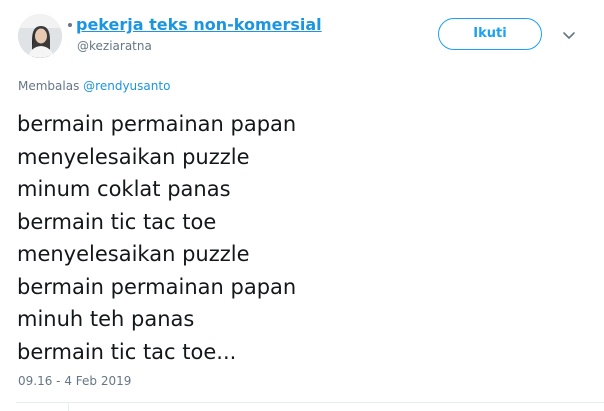 The height and width of the screenshot is (411, 604). I want to click on divider, so click(310, 402).